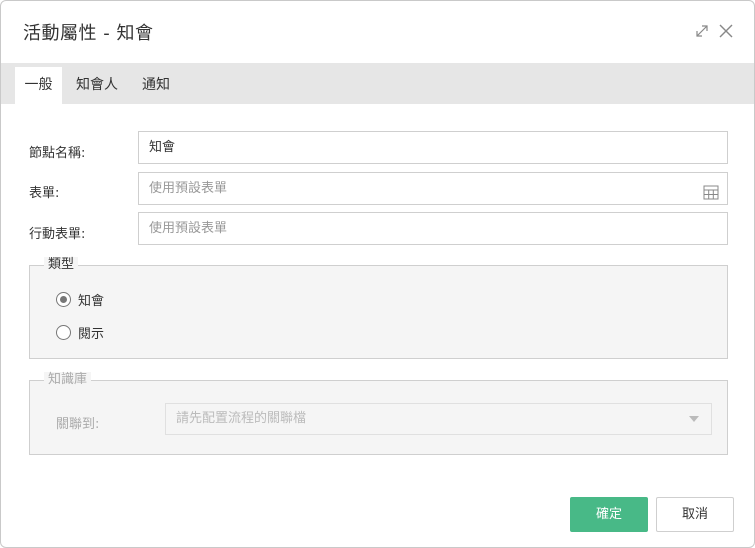 The width and height of the screenshot is (755, 548). What do you see at coordinates (57, 234) in the screenshot?
I see `mobile-form-label: 行動表單:` at bounding box center [57, 234].